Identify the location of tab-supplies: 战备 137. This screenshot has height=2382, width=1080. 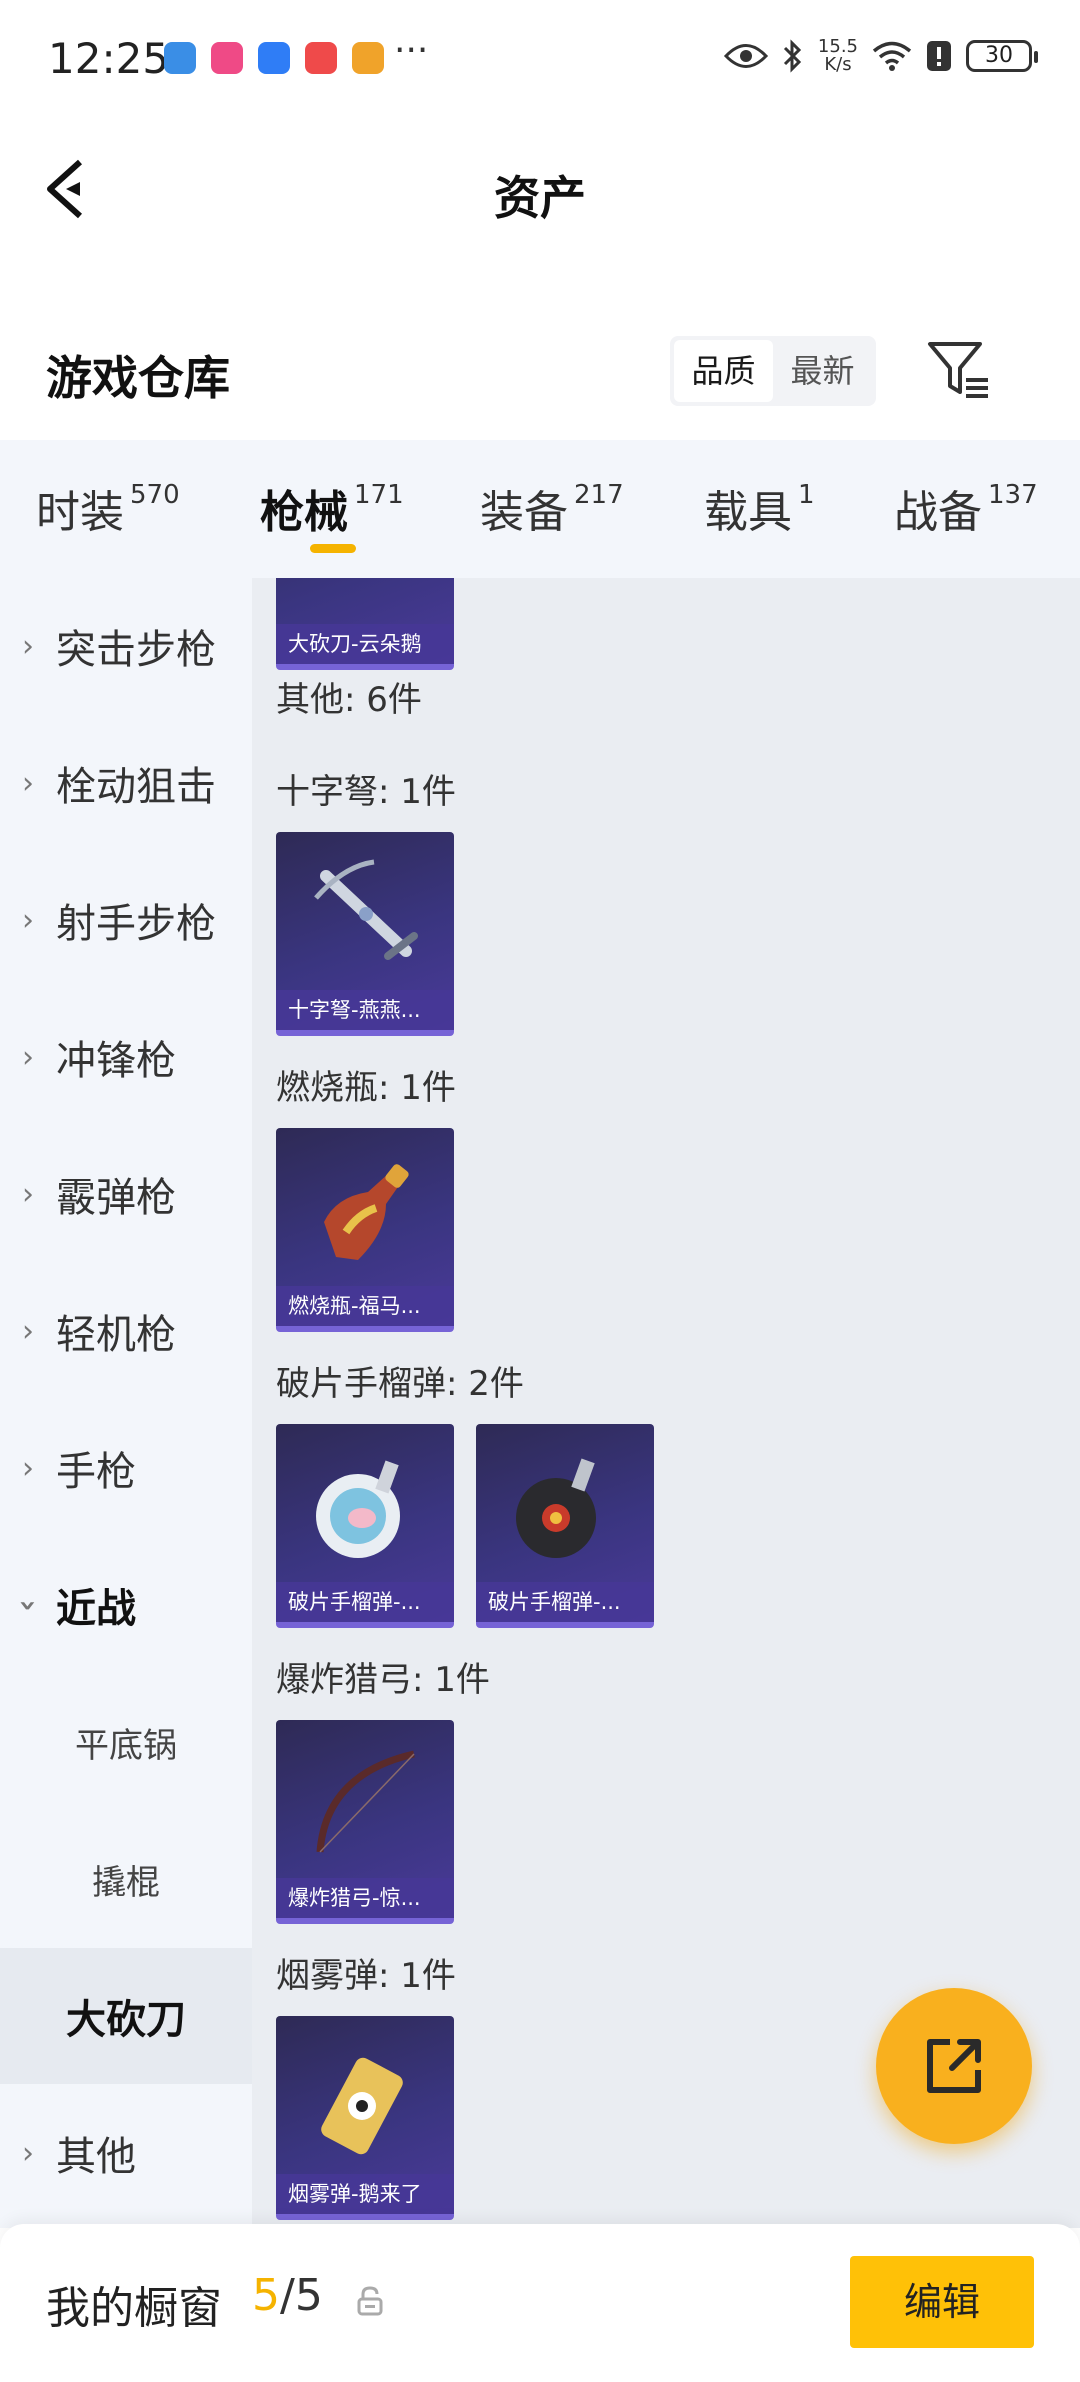
(966, 508).